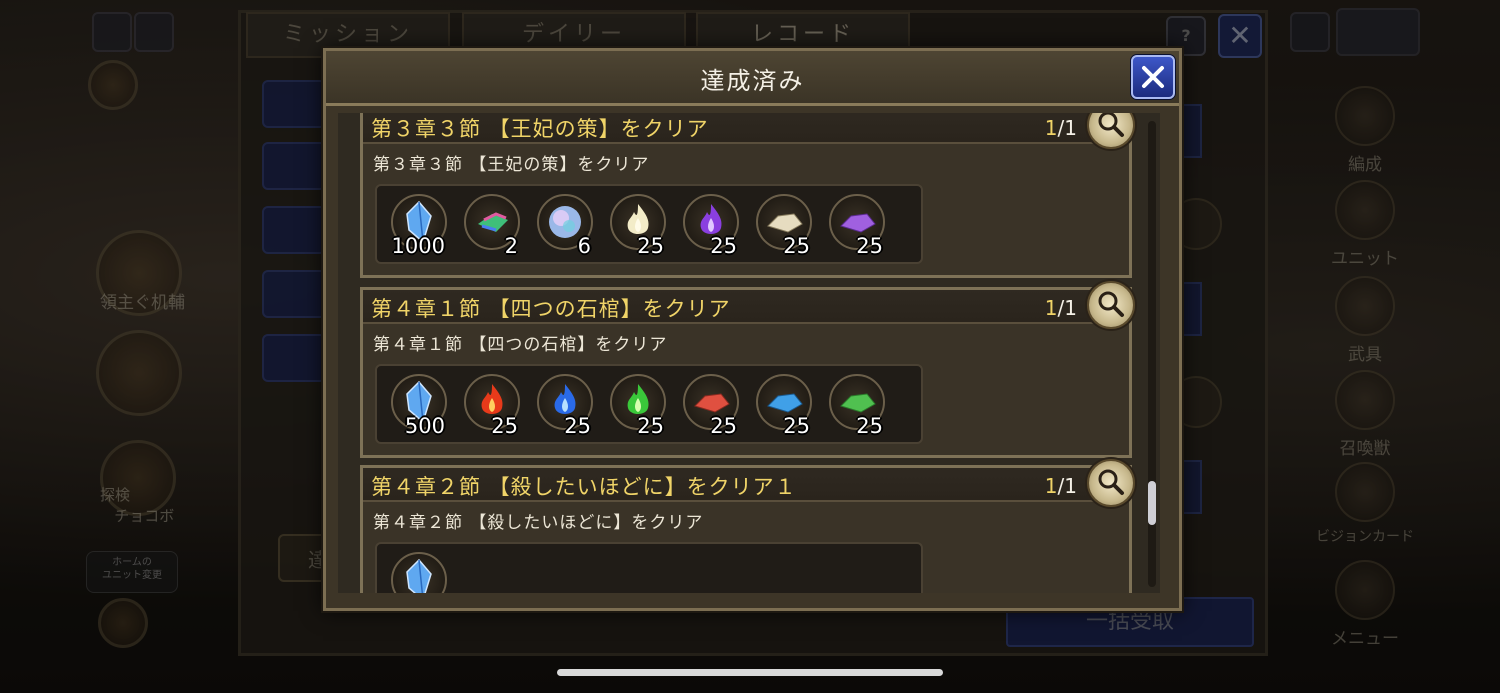 The image size is (1500, 693). What do you see at coordinates (419, 572) in the screenshot?
I see `blue-crystal-icon` at bounding box center [419, 572].